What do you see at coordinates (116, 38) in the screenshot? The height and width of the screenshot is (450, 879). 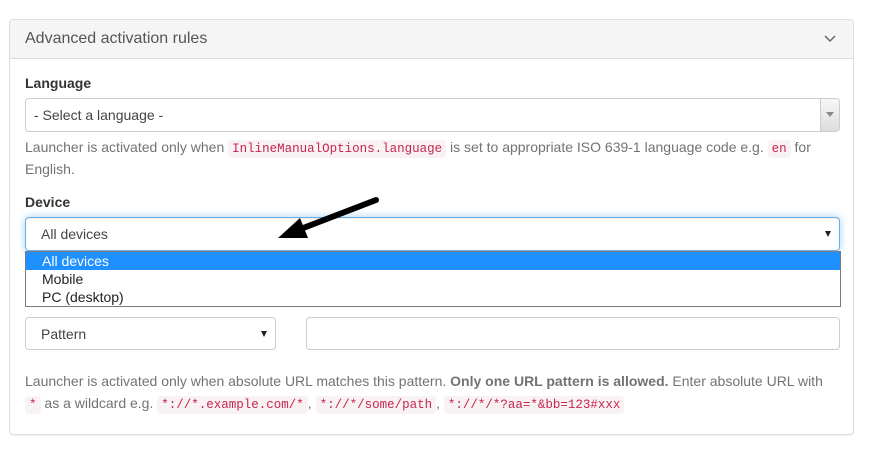 I see `panel-title: Advanced activation rules` at bounding box center [116, 38].